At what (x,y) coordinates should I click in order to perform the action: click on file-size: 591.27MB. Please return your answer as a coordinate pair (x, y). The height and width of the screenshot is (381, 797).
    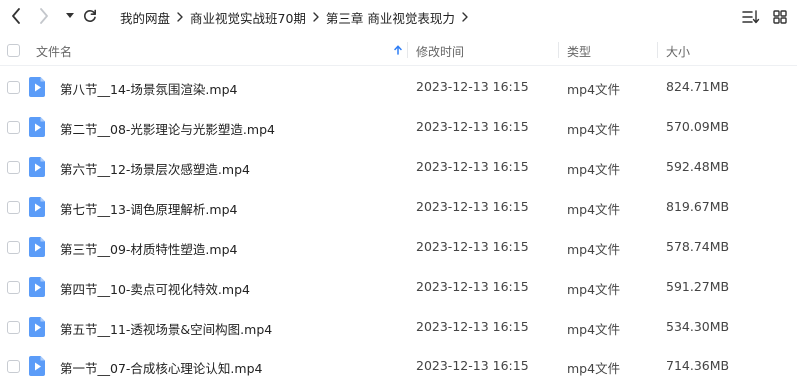
    Looking at the image, I should click on (698, 286).